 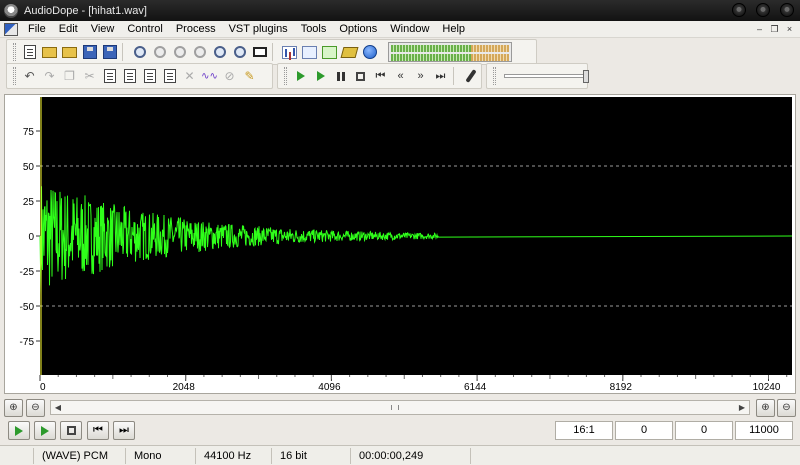 What do you see at coordinates (35, 408) in the screenshot?
I see `zoom-out-horizontal-button: ⊖` at bounding box center [35, 408].